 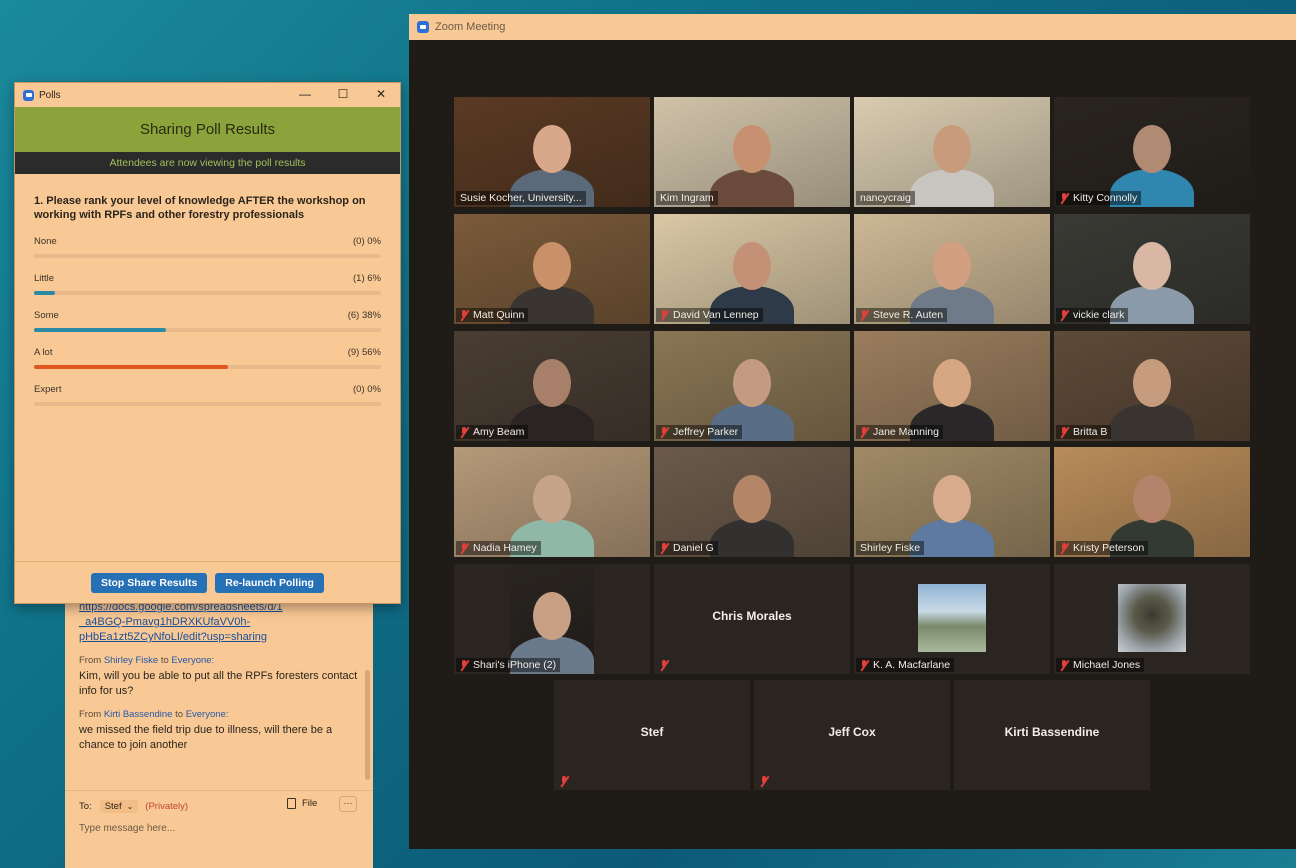 What do you see at coordinates (752, 269) in the screenshot?
I see `participant-tile: David Van Lennep` at bounding box center [752, 269].